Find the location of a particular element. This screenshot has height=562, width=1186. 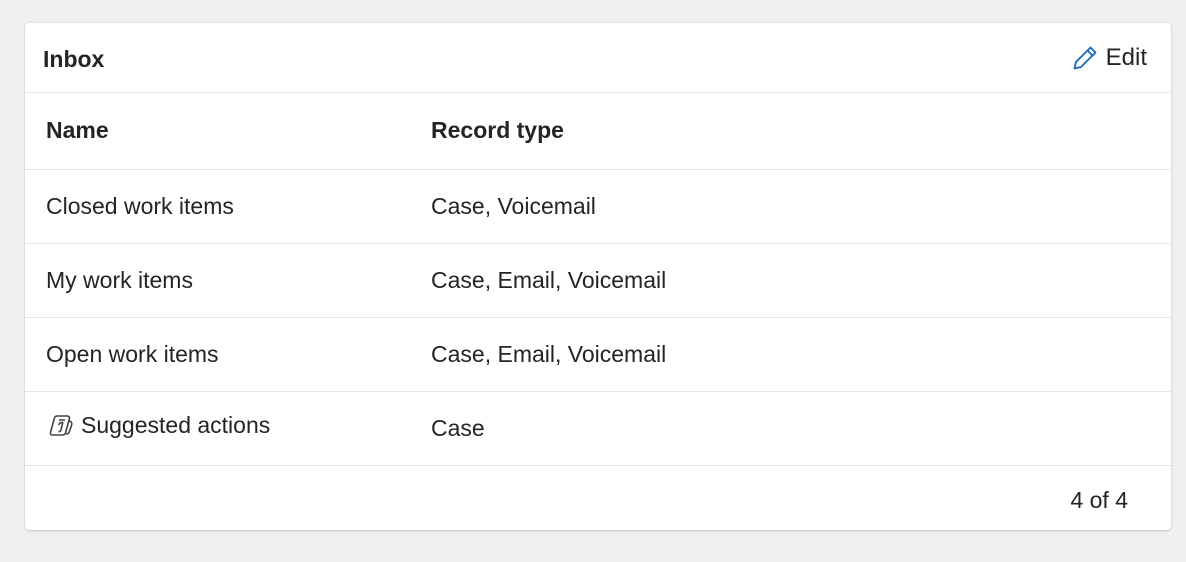

row-name-cell: My work items is located at coordinates (217, 280).